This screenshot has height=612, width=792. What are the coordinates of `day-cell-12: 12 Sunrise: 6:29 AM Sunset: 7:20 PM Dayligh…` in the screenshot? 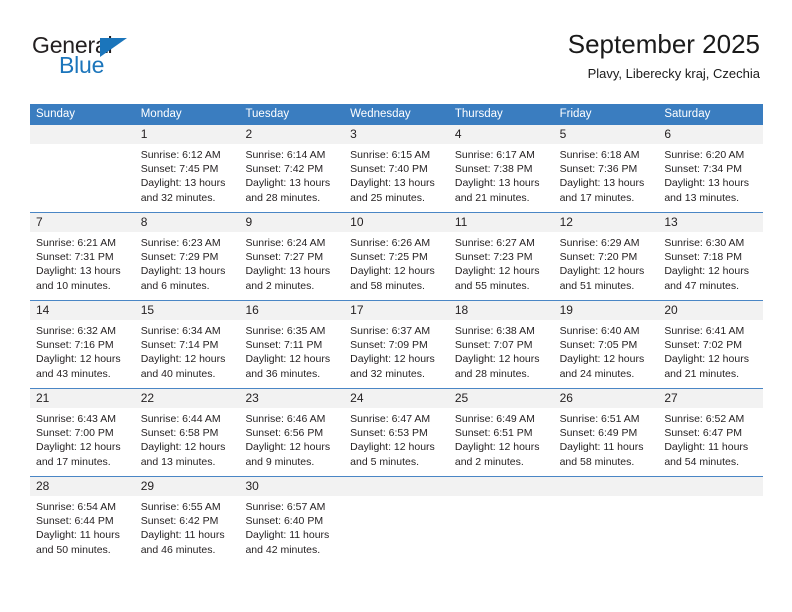 It's located at (606, 256).